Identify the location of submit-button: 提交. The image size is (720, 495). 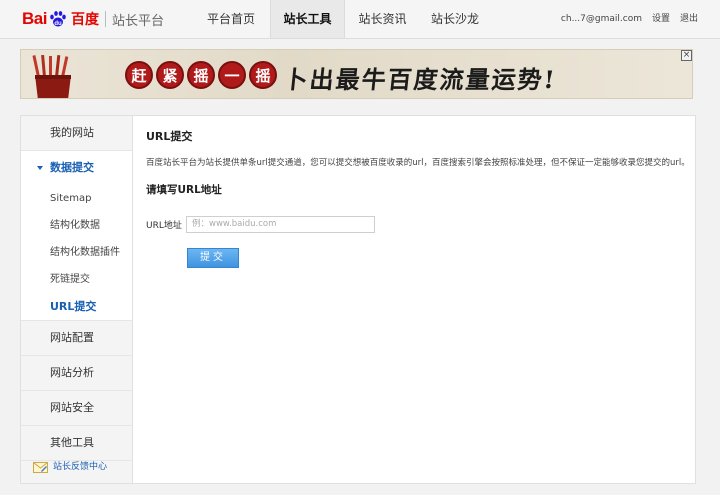
(213, 258).